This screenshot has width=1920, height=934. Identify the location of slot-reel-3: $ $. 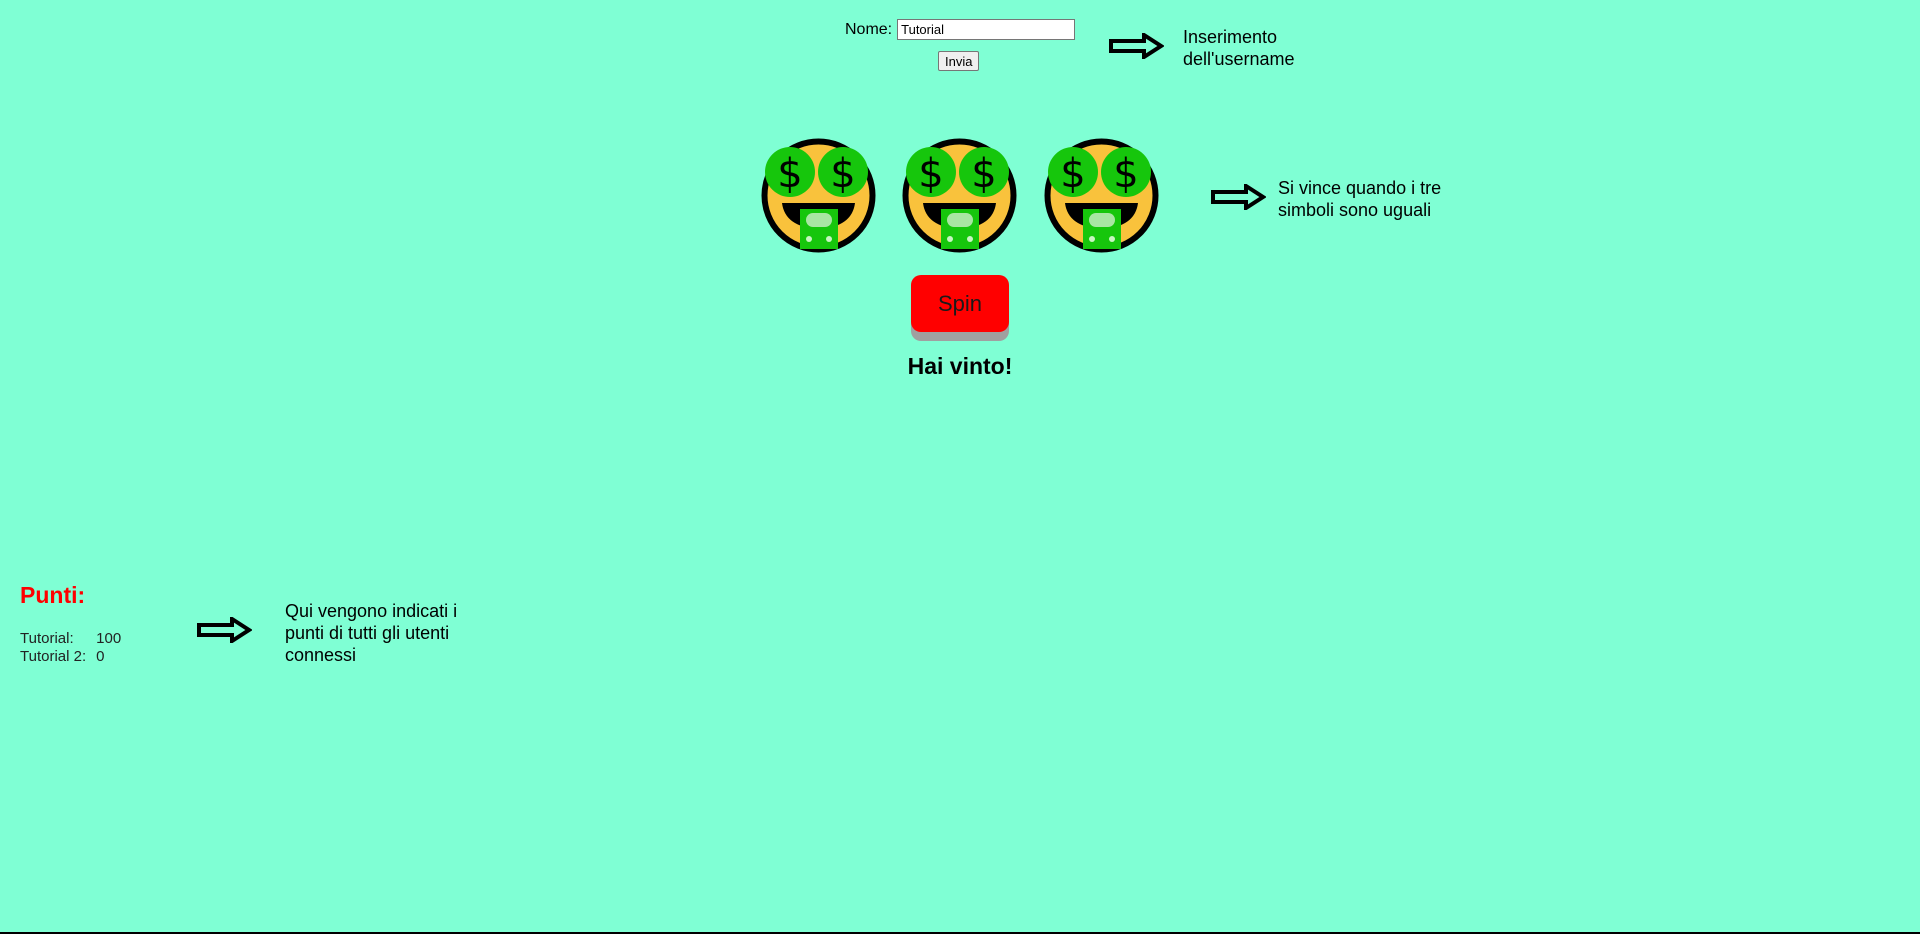
(1101, 195).